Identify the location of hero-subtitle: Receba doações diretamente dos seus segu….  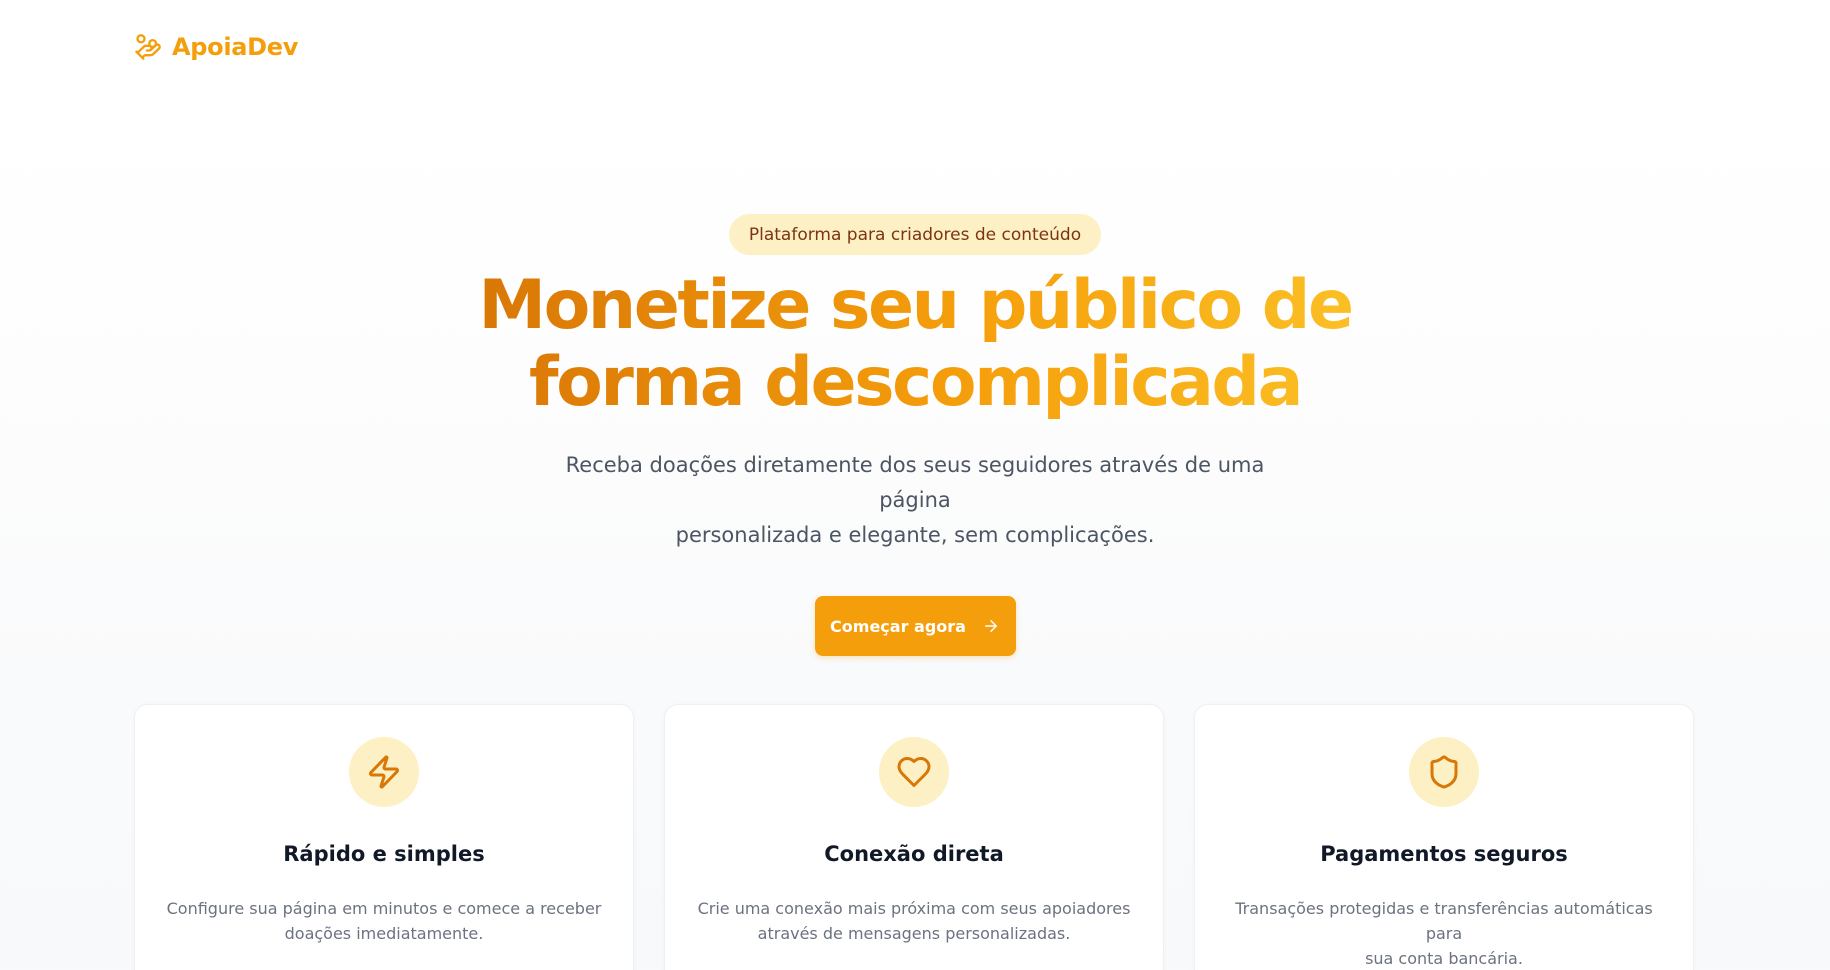
(915, 500).